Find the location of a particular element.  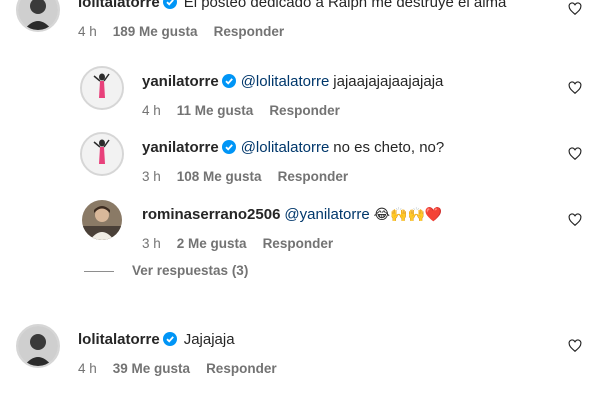

comment-likes: 11 Me gusta is located at coordinates (215, 110).